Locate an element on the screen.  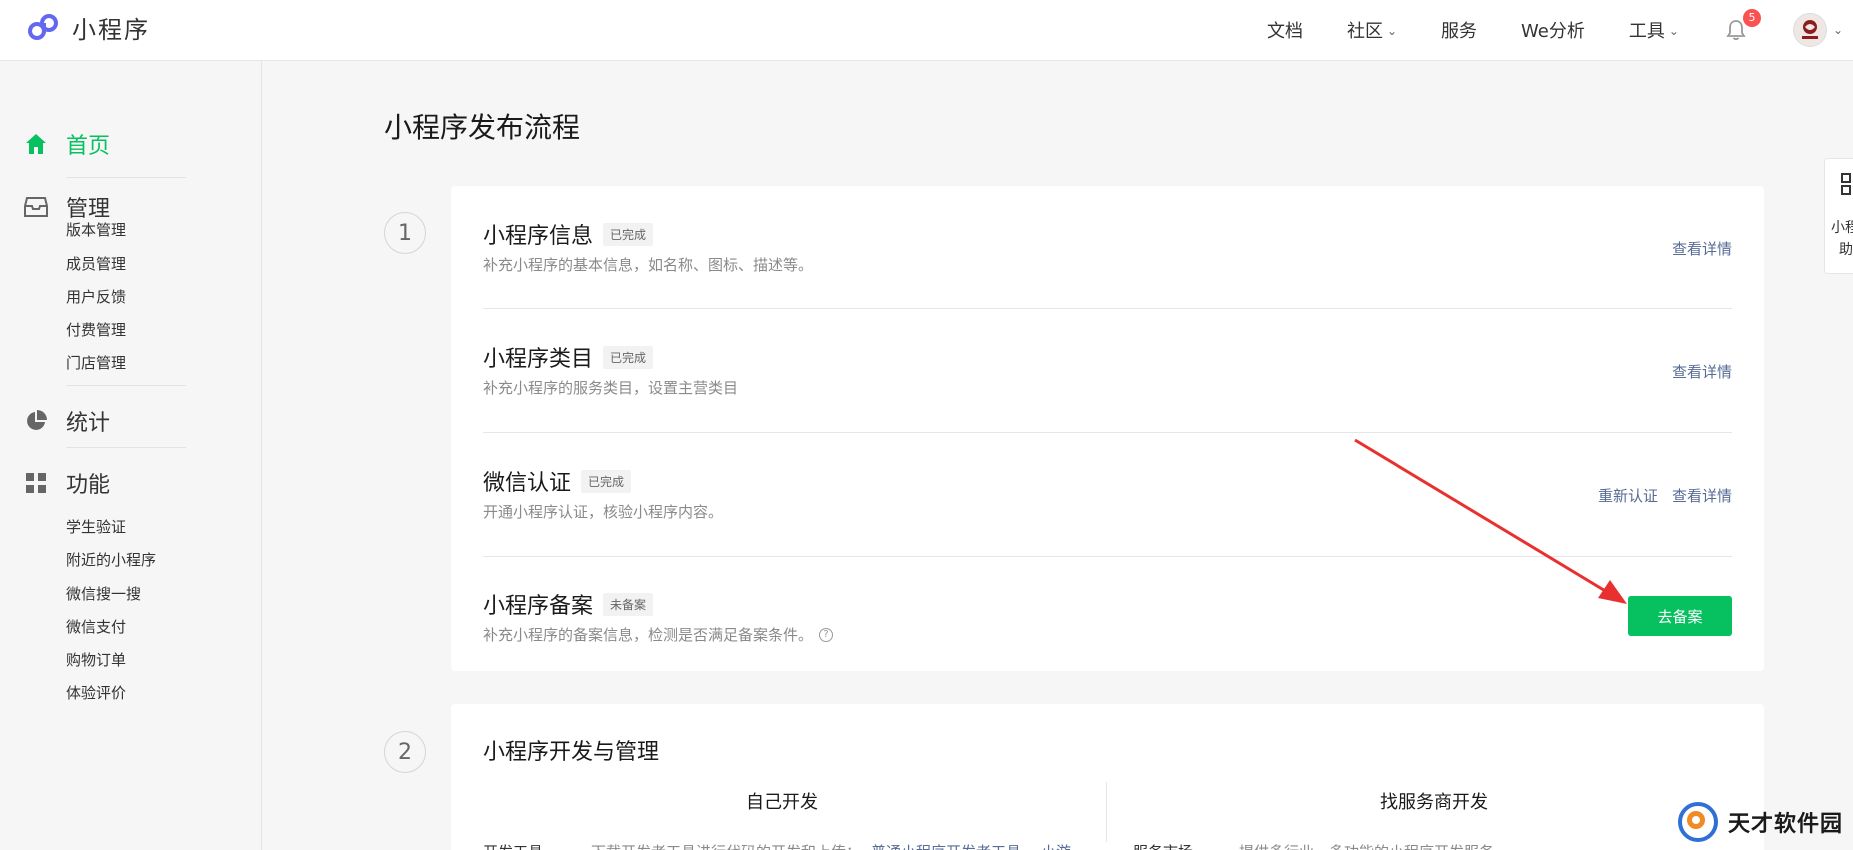
row-description-text: 补充小程序的备案信息，检测是否满足备案条件。 is located at coordinates (648, 635).